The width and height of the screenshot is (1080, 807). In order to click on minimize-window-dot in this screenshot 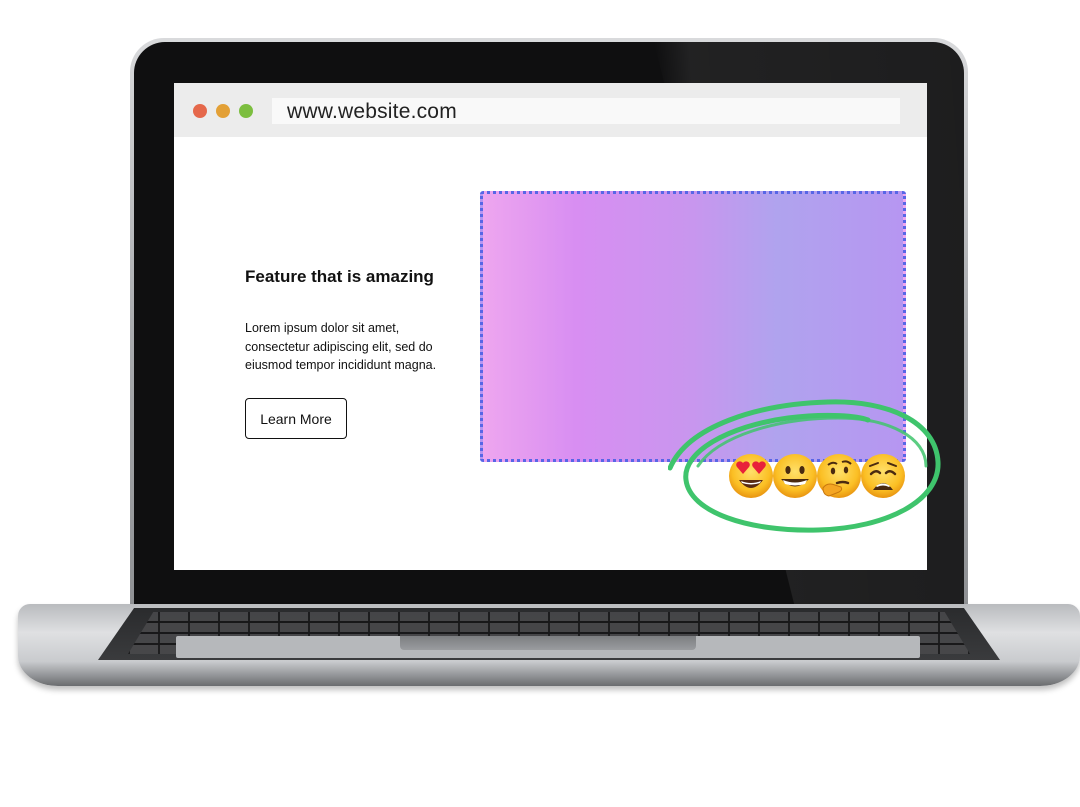, I will do `click(223, 111)`.